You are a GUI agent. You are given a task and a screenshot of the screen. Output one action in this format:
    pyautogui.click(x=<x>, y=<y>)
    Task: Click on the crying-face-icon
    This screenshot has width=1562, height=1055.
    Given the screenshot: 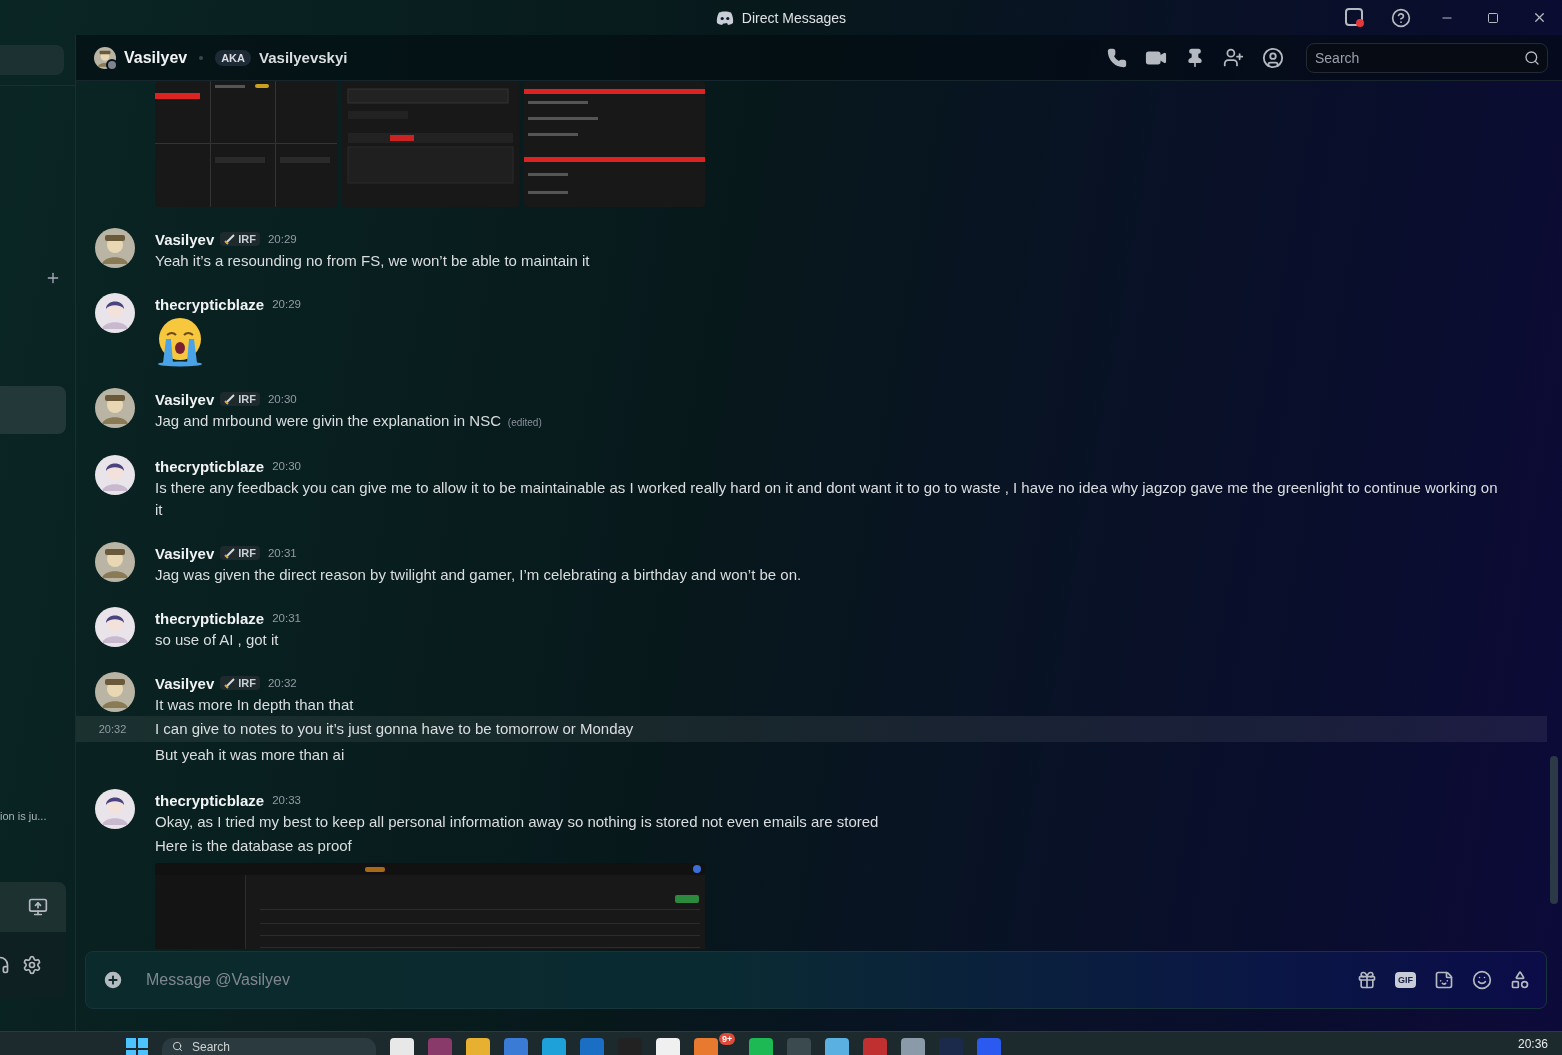 What is the action you would take?
    pyautogui.click(x=180, y=342)
    